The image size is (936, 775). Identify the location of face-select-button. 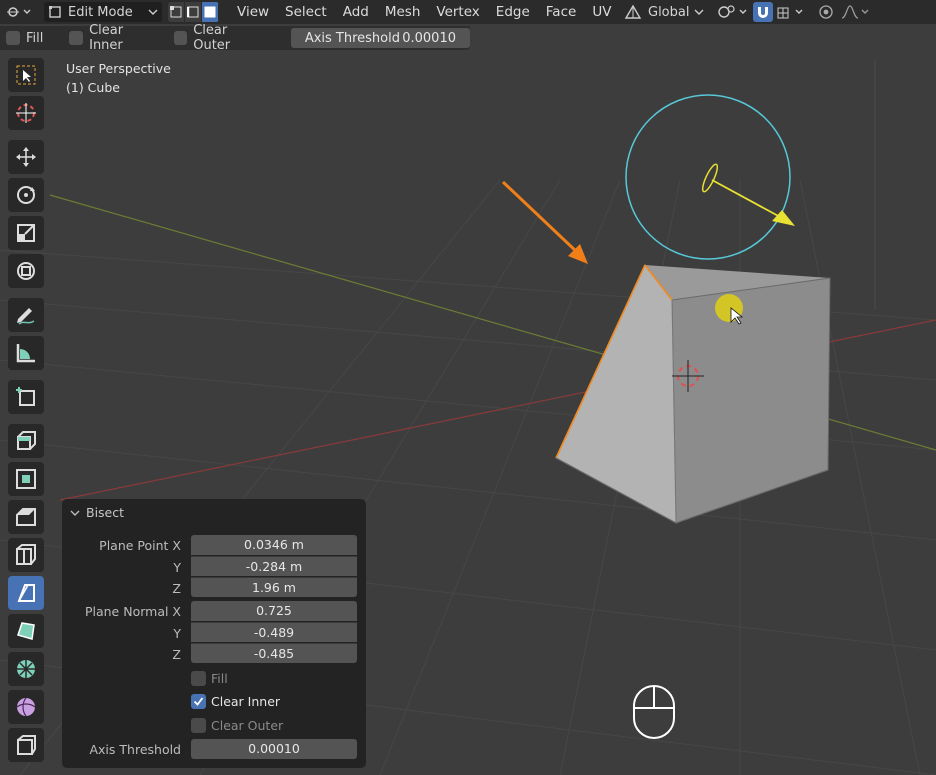
(210, 12).